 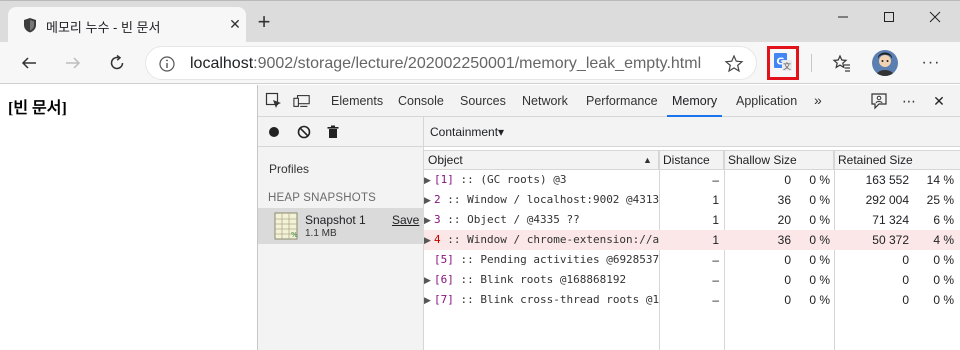 What do you see at coordinates (694, 101) in the screenshot?
I see `tab-memory: Memory` at bounding box center [694, 101].